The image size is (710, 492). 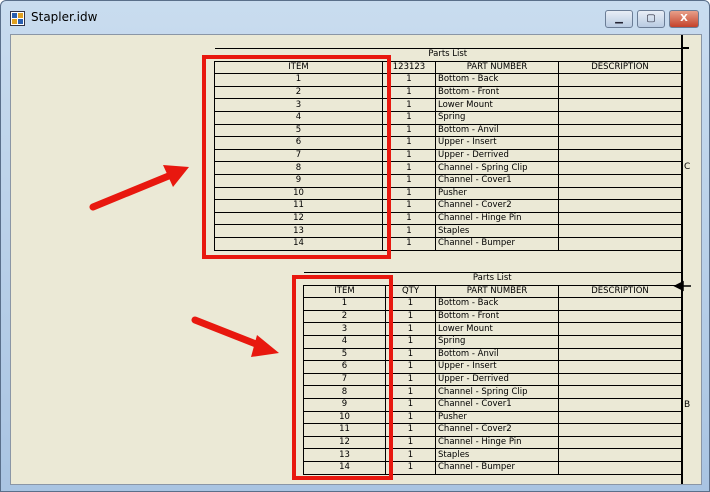 I want to click on title-bar: Stapler.idw ▁ ▢ X, so click(x=355, y=17).